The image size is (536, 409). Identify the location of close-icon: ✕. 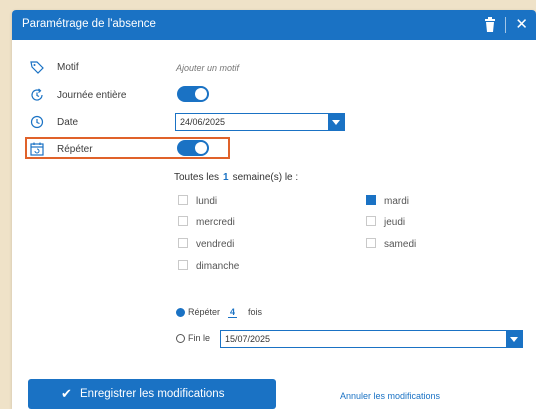
(521, 24).